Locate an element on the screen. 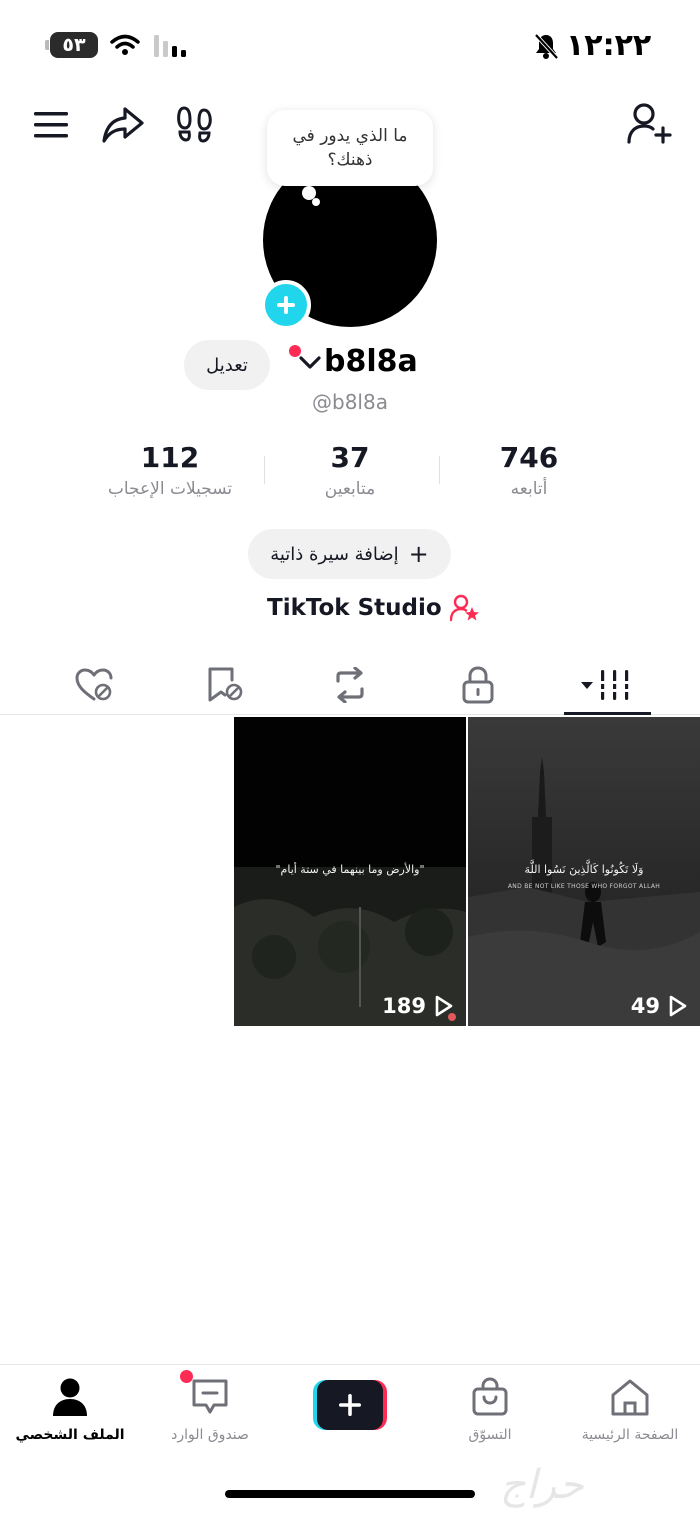 This screenshot has width=700, height=1514. likes-count: 112 is located at coordinates (170, 457).